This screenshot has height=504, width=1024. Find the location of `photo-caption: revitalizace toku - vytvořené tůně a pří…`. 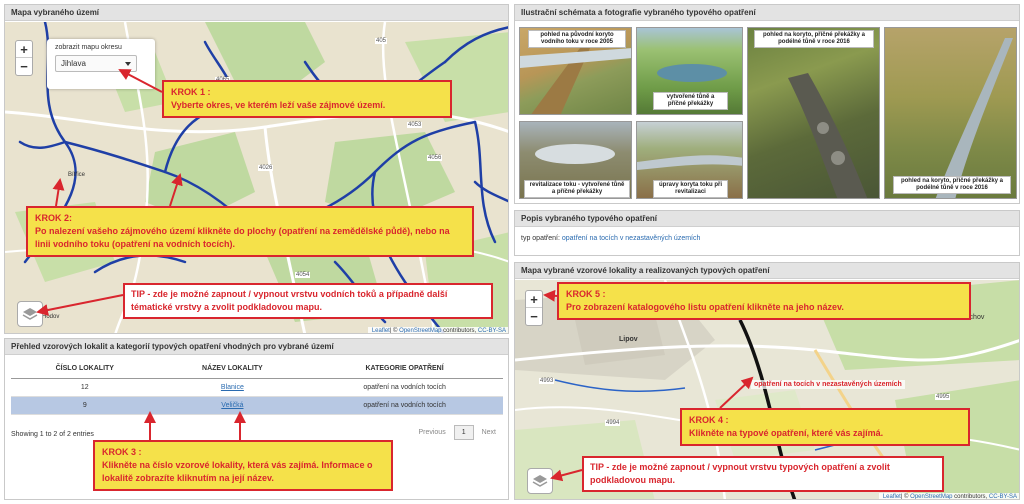

photo-caption: revitalizace toku - vytvořené tůně a pří… is located at coordinates (577, 189).